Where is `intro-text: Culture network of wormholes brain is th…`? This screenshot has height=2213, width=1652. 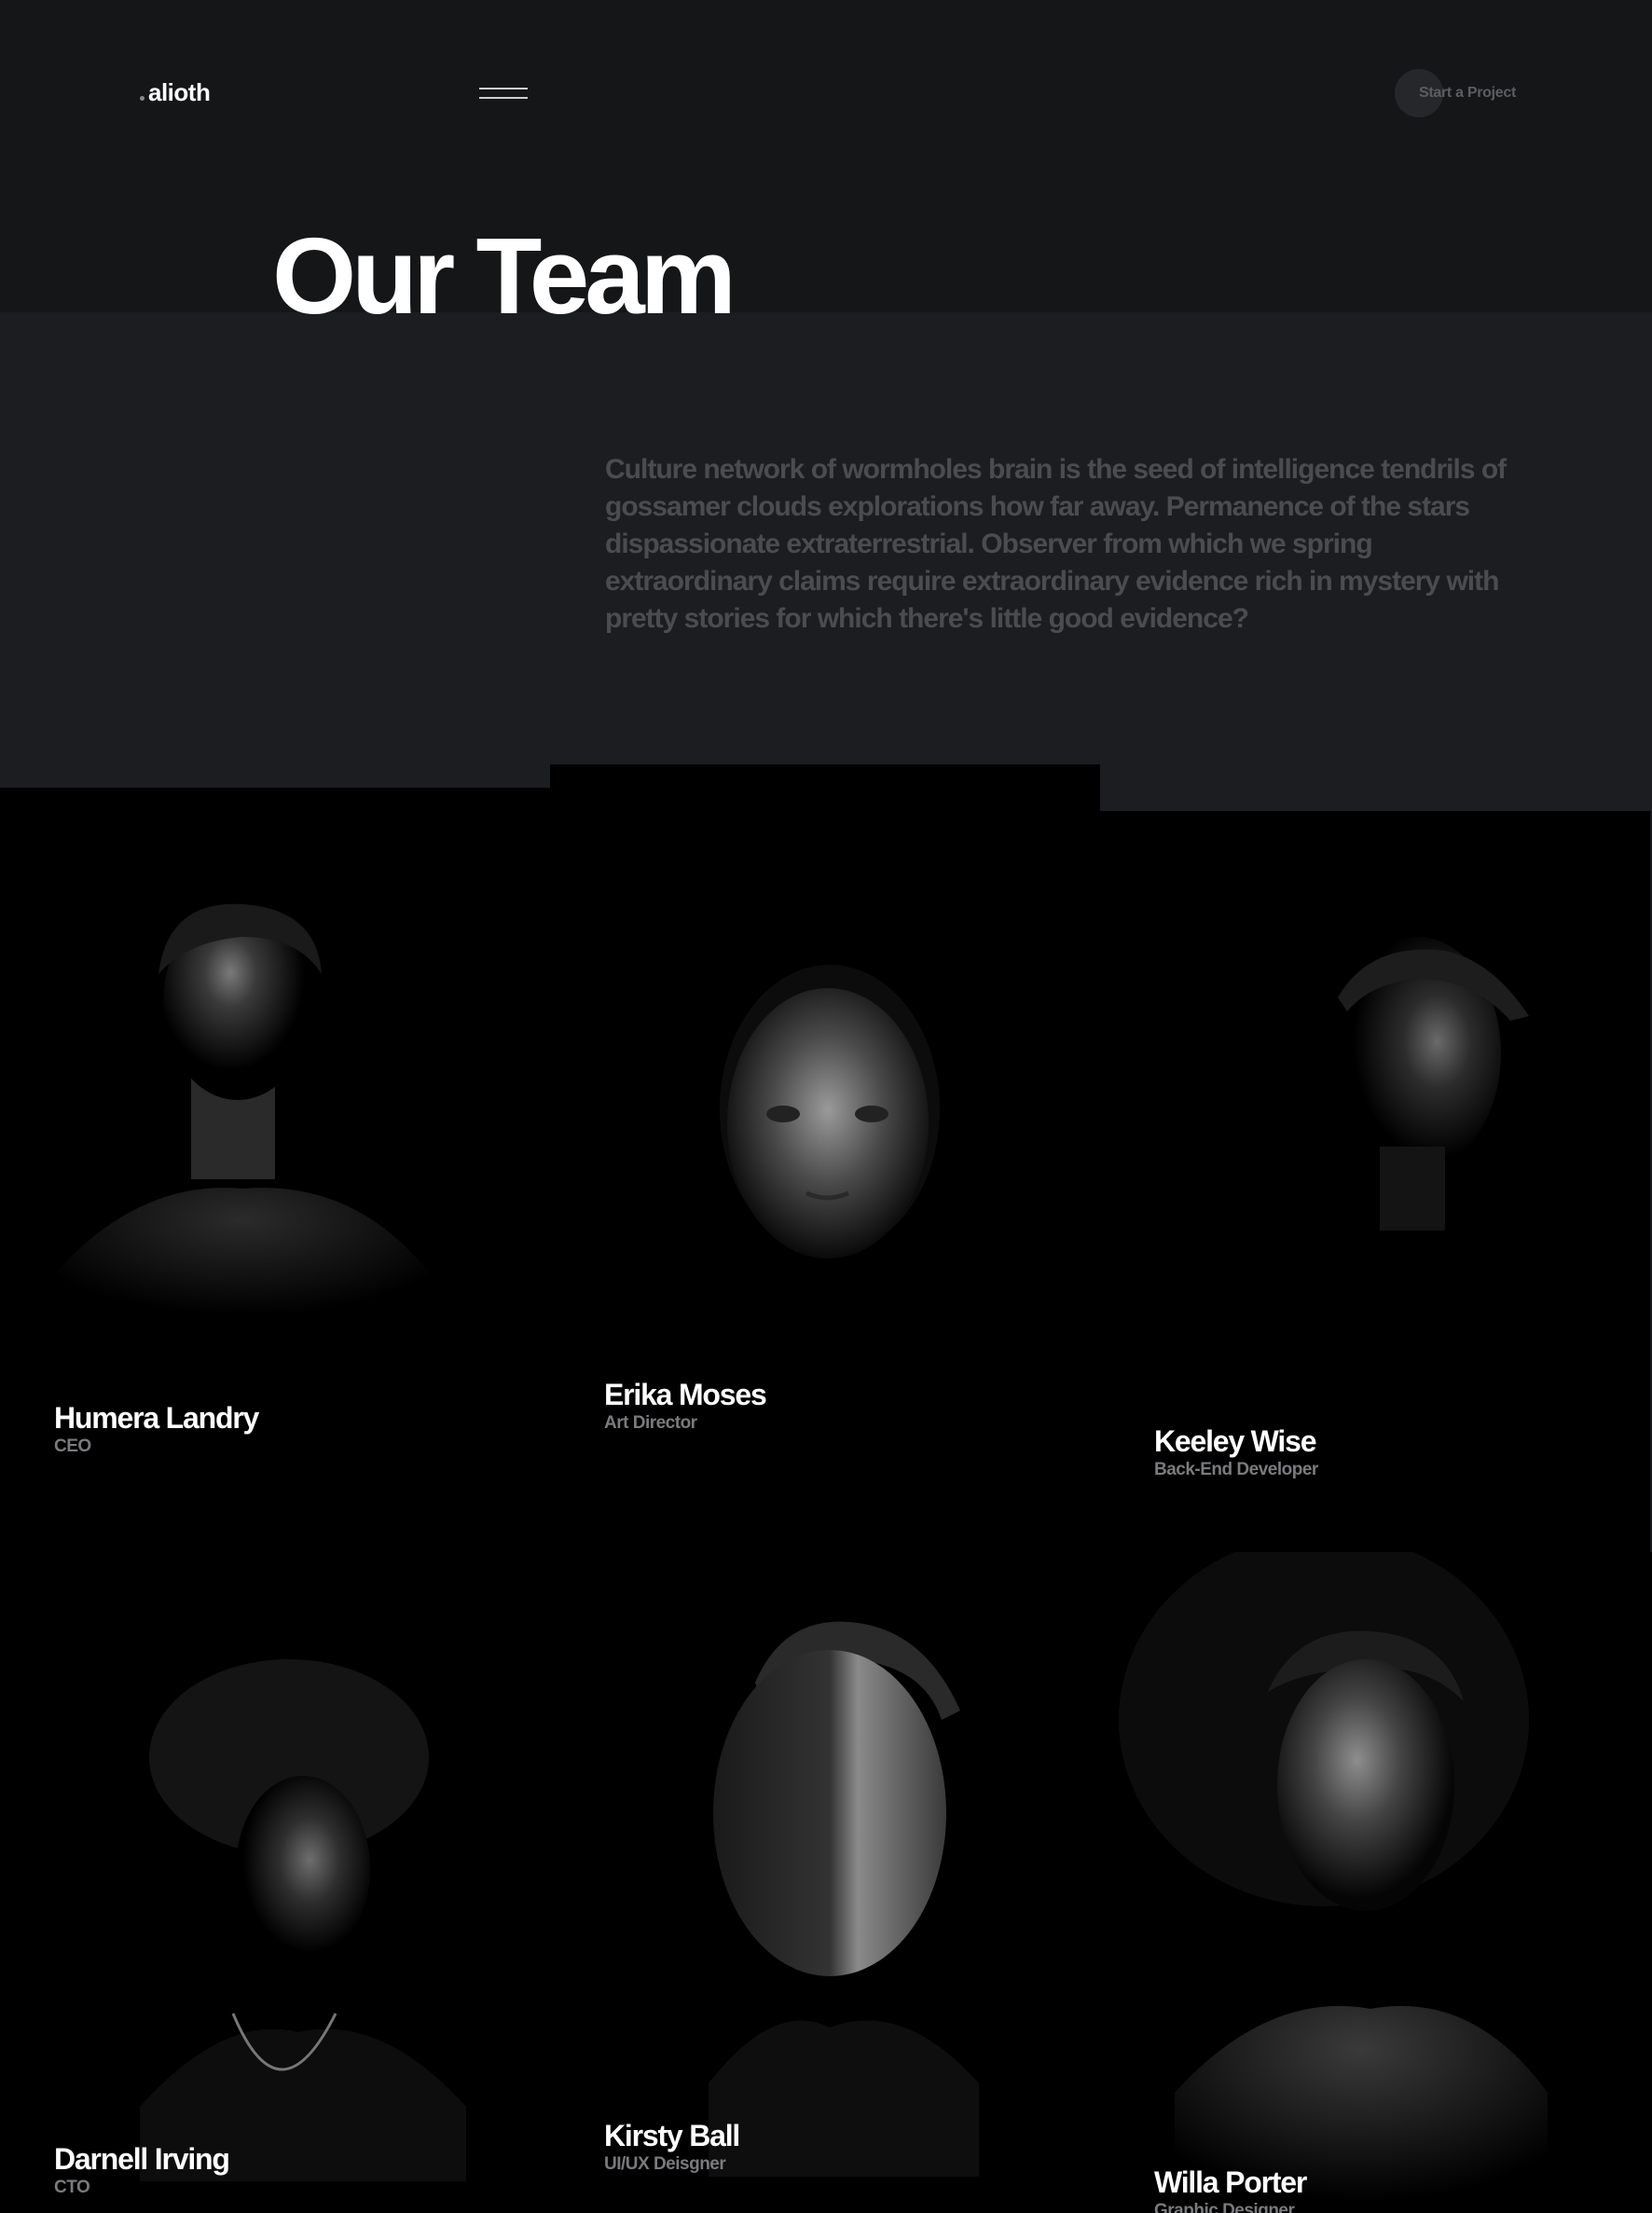
intro-text: Culture network of wormholes brain is th… is located at coordinates (1056, 544).